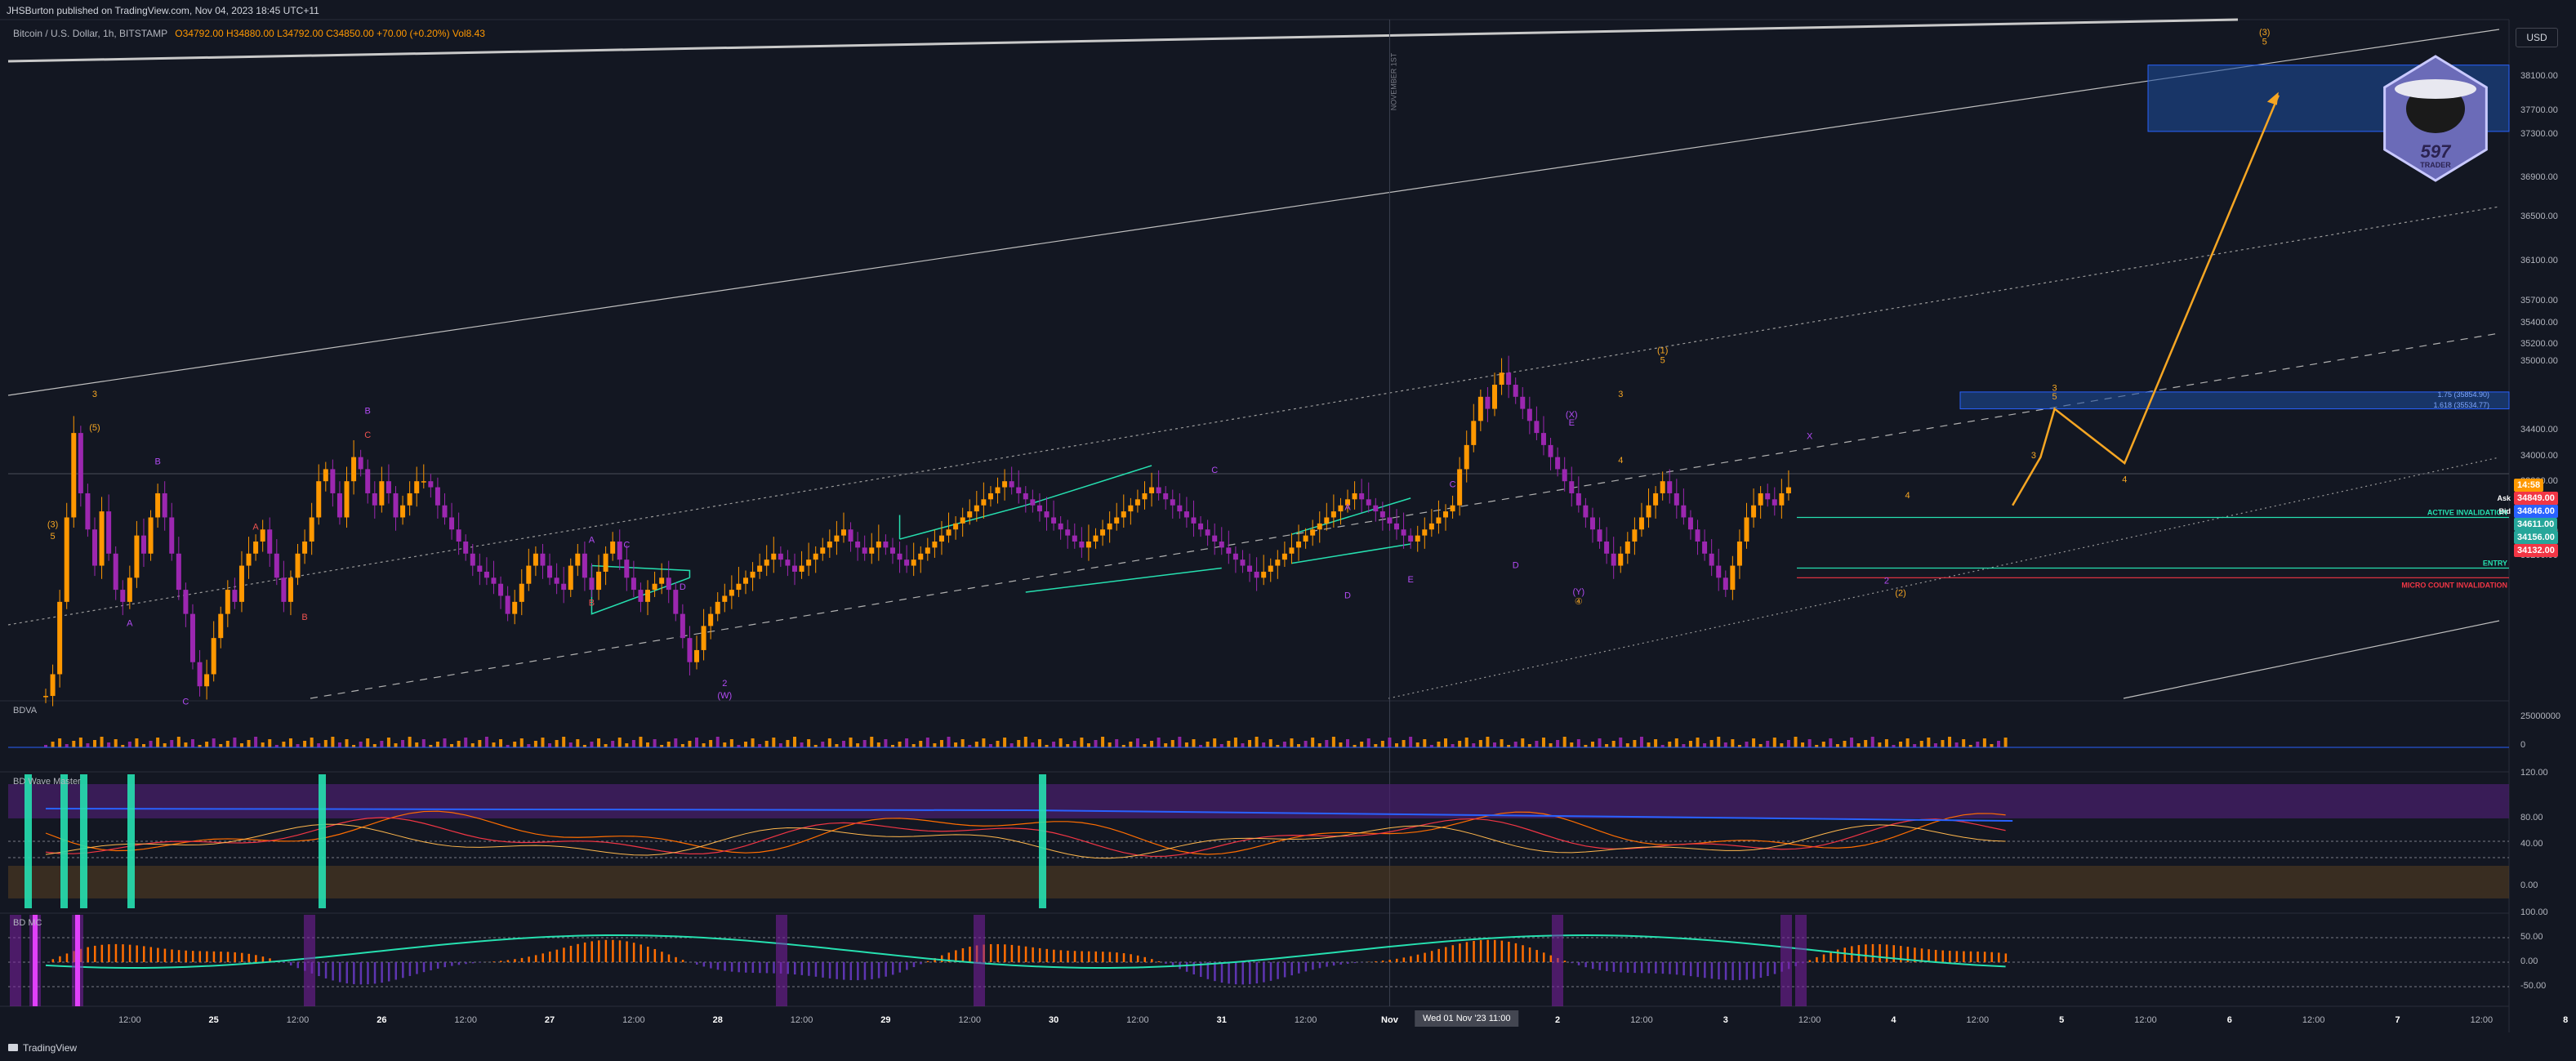  What do you see at coordinates (42, 1048) in the screenshot?
I see `tradingview-brand: TradingView` at bounding box center [42, 1048].